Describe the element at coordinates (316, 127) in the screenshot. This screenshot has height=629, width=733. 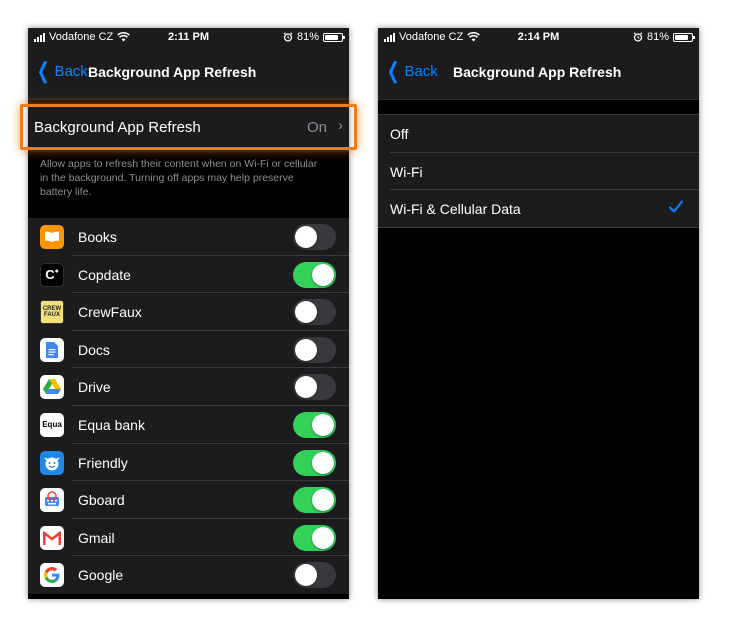
I see `setting-value: On` at that location.